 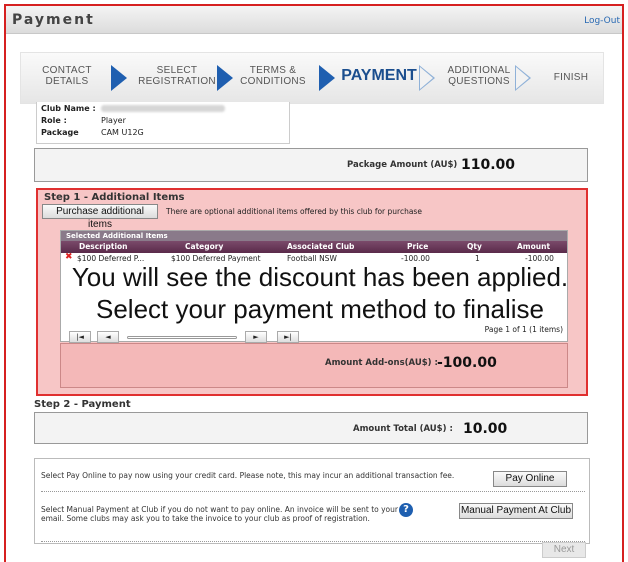 What do you see at coordinates (54, 120) in the screenshot?
I see `role-label: Role :` at bounding box center [54, 120].